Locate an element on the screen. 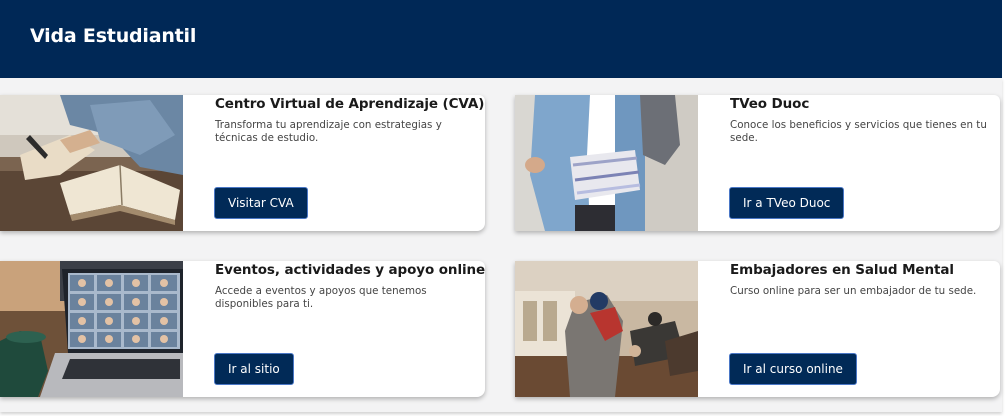  page-title: Vida Estudiantil is located at coordinates (113, 36).